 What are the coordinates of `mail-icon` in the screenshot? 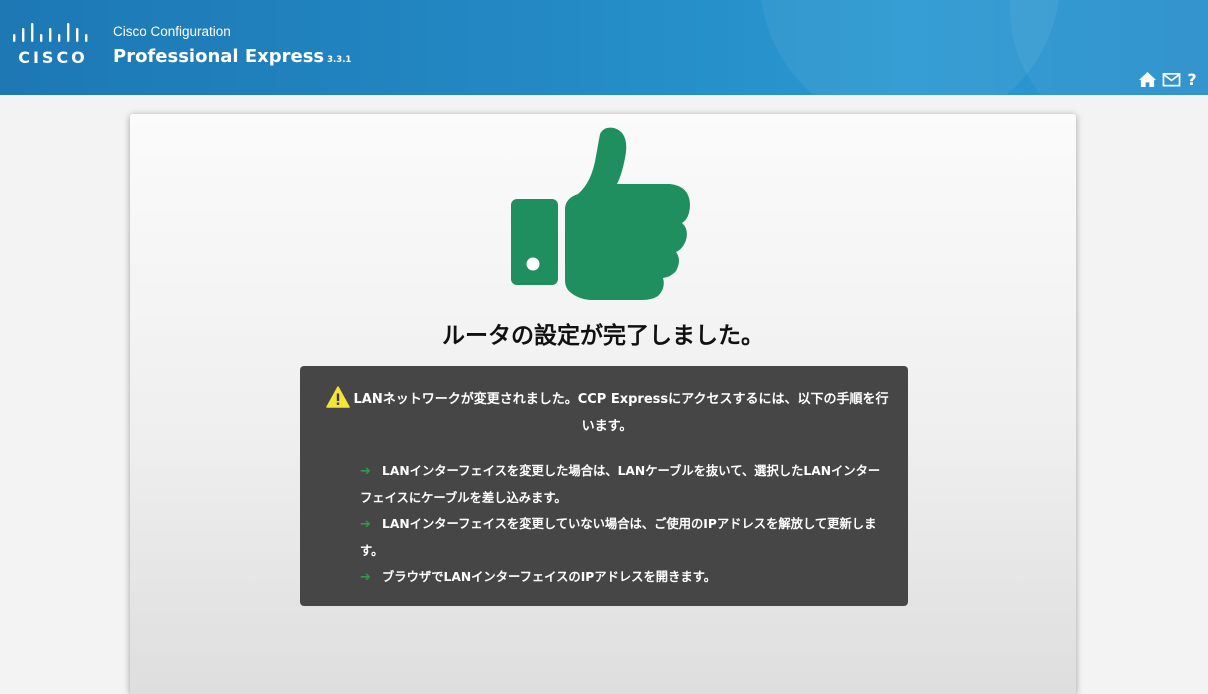 It's located at (1171, 79).